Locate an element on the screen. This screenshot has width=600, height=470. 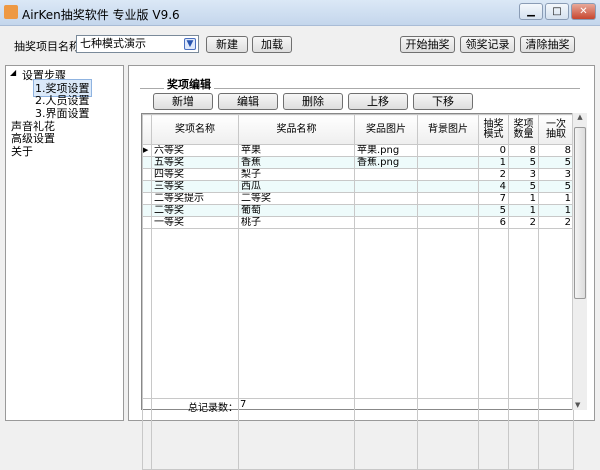
move-up-button: 上移 is located at coordinates (378, 101).